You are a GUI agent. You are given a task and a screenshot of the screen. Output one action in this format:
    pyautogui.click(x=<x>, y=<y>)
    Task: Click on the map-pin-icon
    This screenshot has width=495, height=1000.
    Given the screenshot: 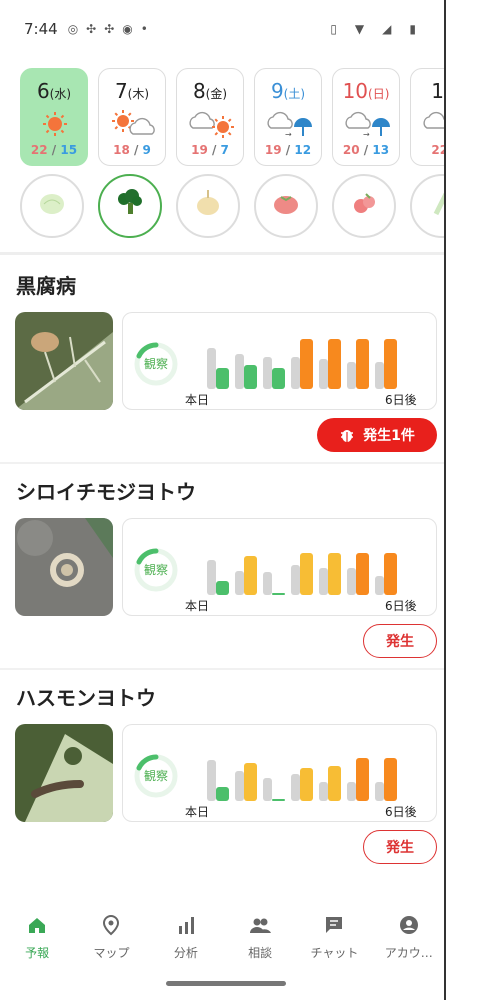 What is the action you would take?
    pyautogui.click(x=111, y=925)
    